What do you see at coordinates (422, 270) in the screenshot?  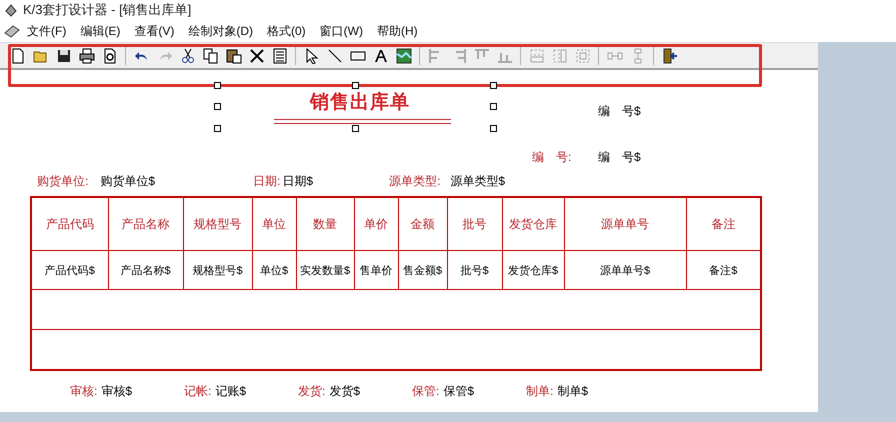 I see `table-cell: 售金额$` at bounding box center [422, 270].